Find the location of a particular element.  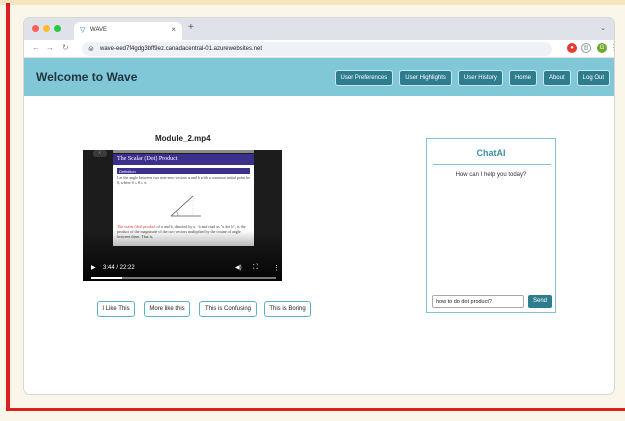

left-red-border is located at coordinates (8, 207).